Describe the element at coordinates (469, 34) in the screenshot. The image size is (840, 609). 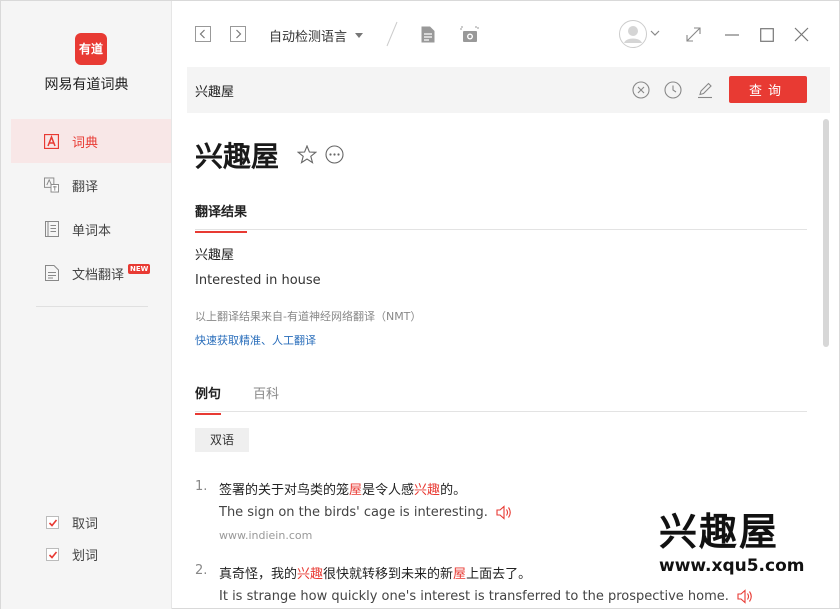
I see `screenshot-icon` at that location.